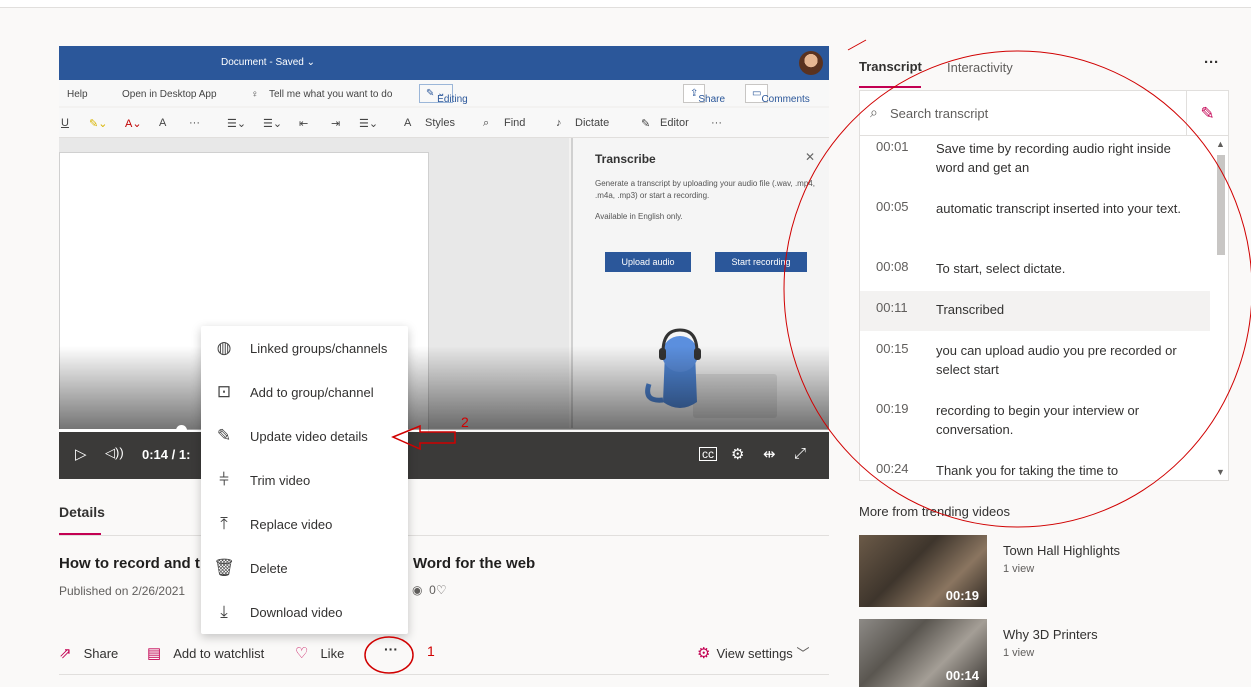 This screenshot has height=687, width=1251. What do you see at coordinates (224, 347) in the screenshot?
I see `globe-icon: ◍` at bounding box center [224, 347].